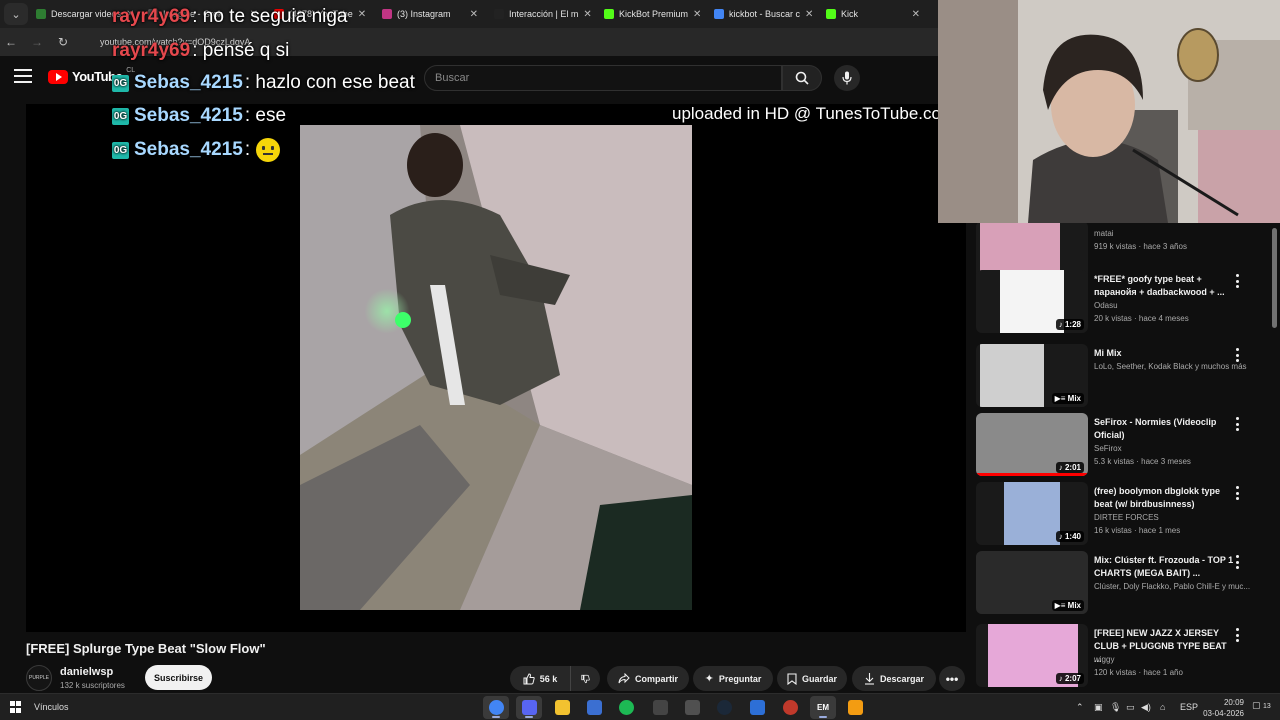 The height and width of the screenshot is (720, 1280). What do you see at coordinates (1172, 448) in the screenshot?
I see `recommendation-channel: SeFirox` at bounding box center [1172, 448].